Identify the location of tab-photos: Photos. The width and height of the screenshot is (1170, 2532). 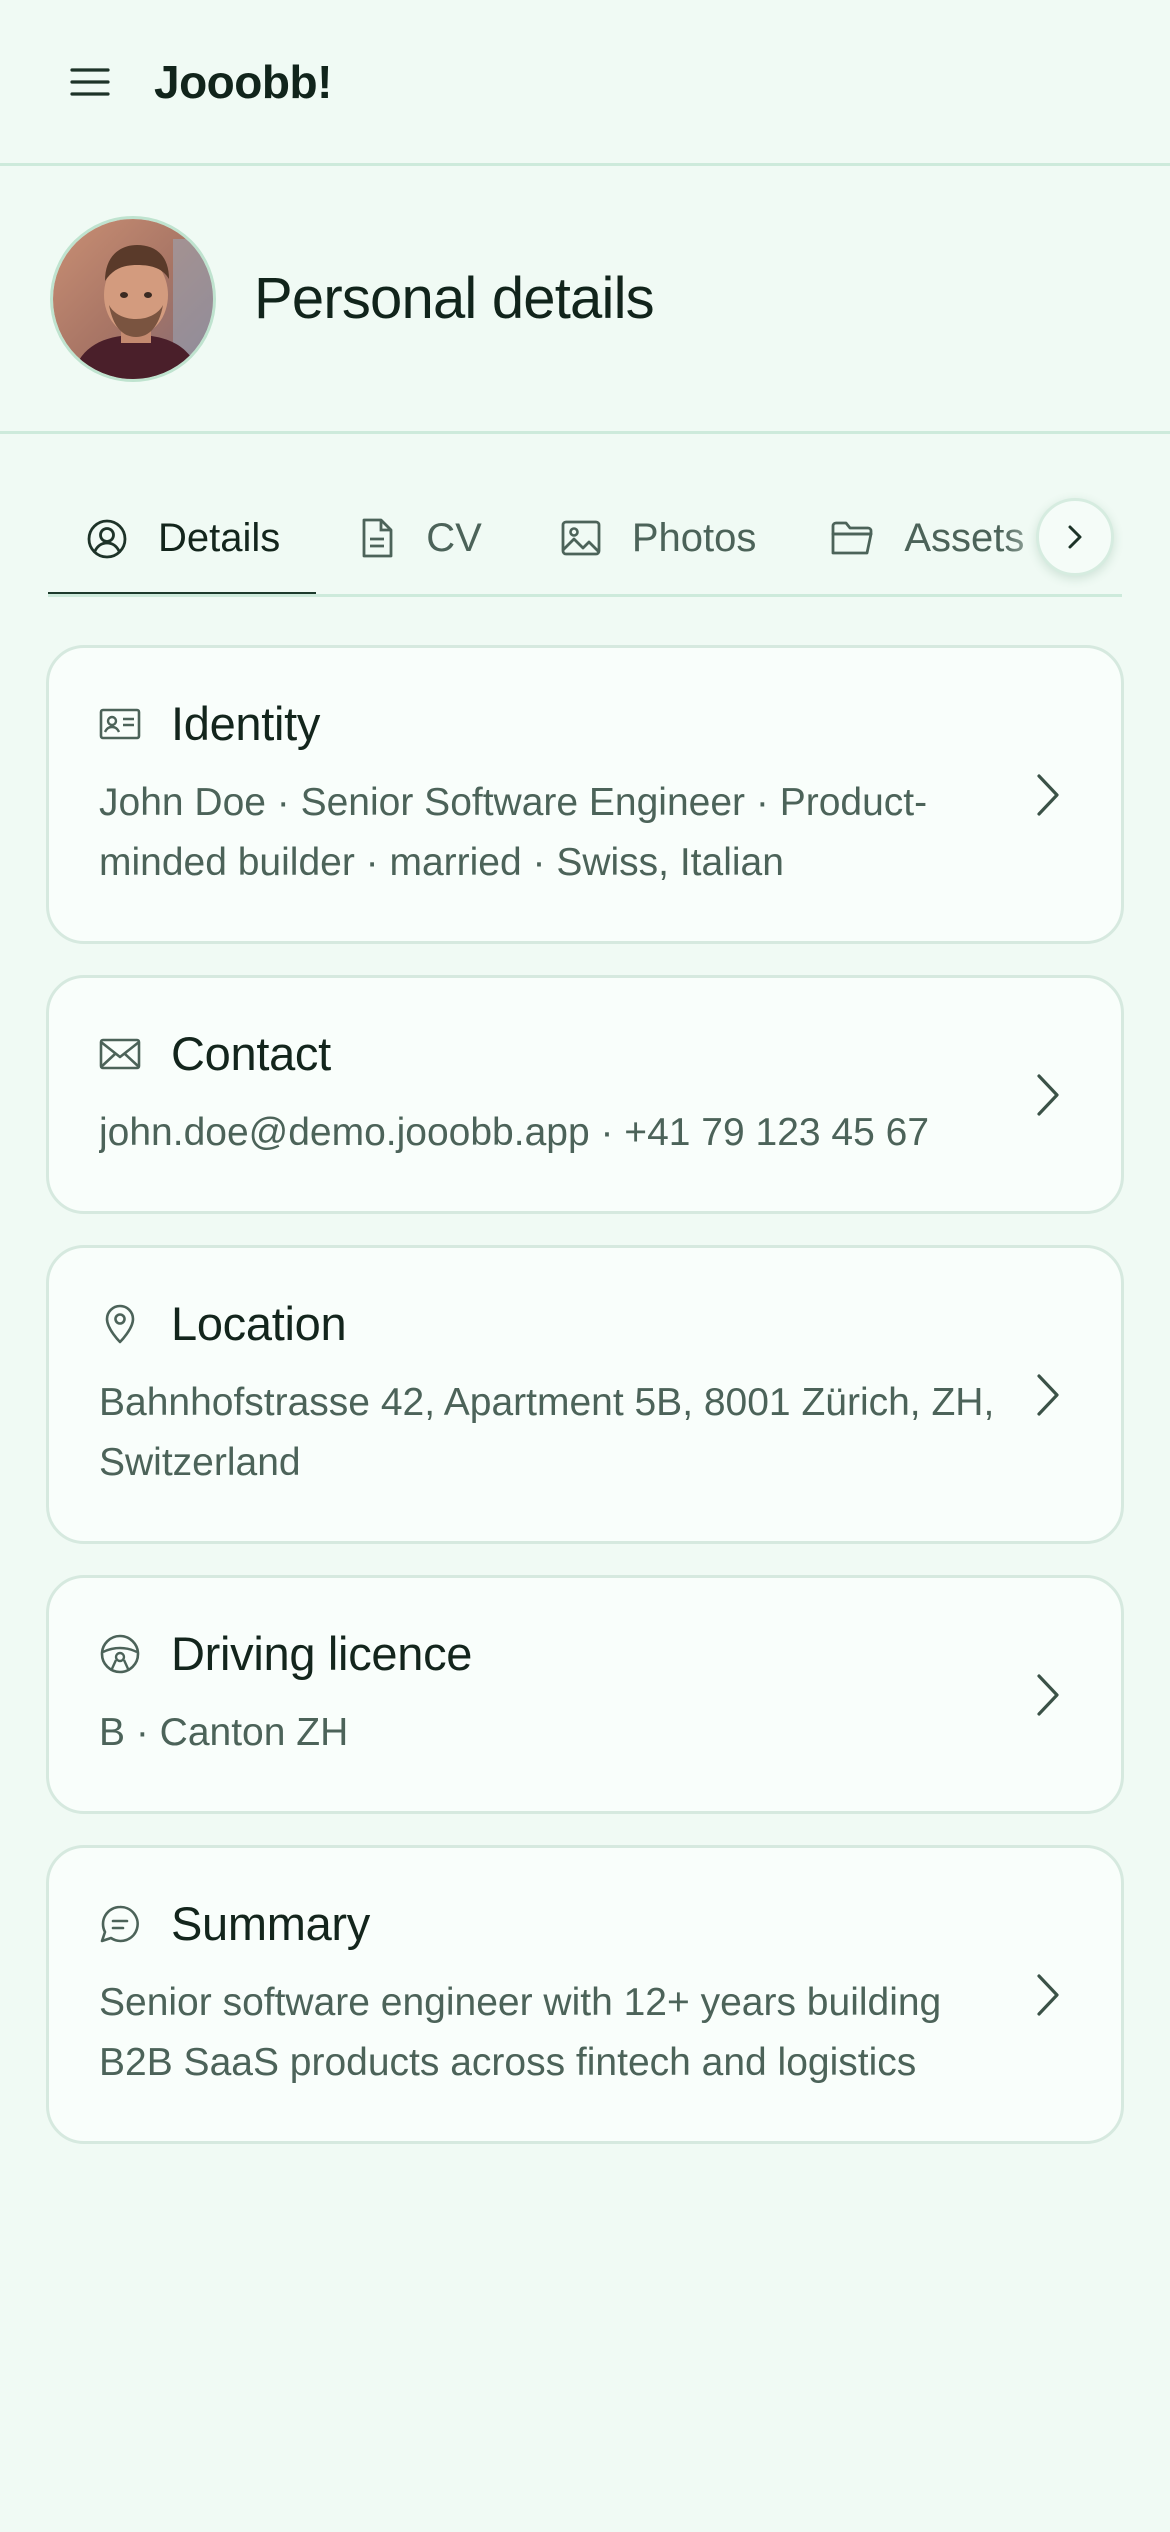
(657, 538).